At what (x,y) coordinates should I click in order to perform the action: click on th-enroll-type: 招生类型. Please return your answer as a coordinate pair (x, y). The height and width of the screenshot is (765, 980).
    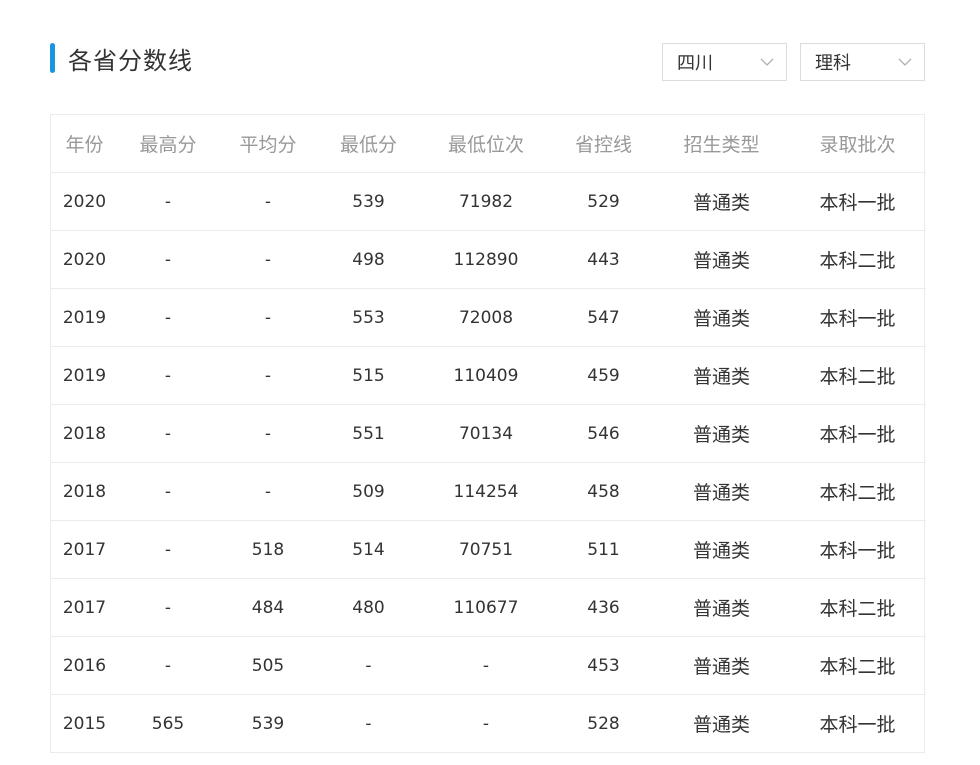
    Looking at the image, I should click on (721, 144).